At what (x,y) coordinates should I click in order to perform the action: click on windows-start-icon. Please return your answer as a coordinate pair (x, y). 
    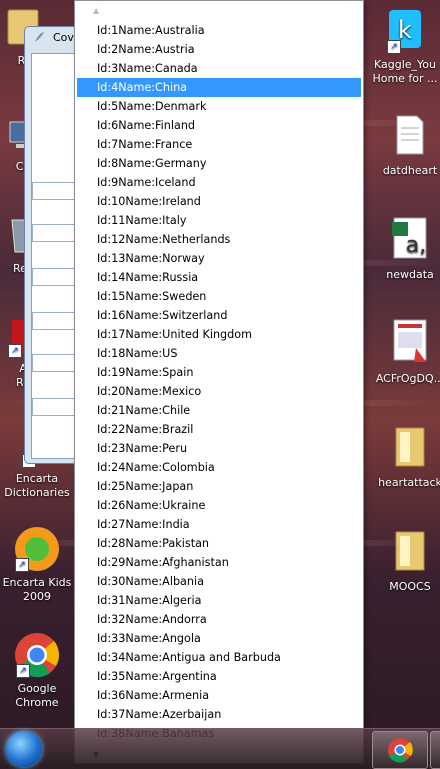
    Looking at the image, I should click on (24, 749).